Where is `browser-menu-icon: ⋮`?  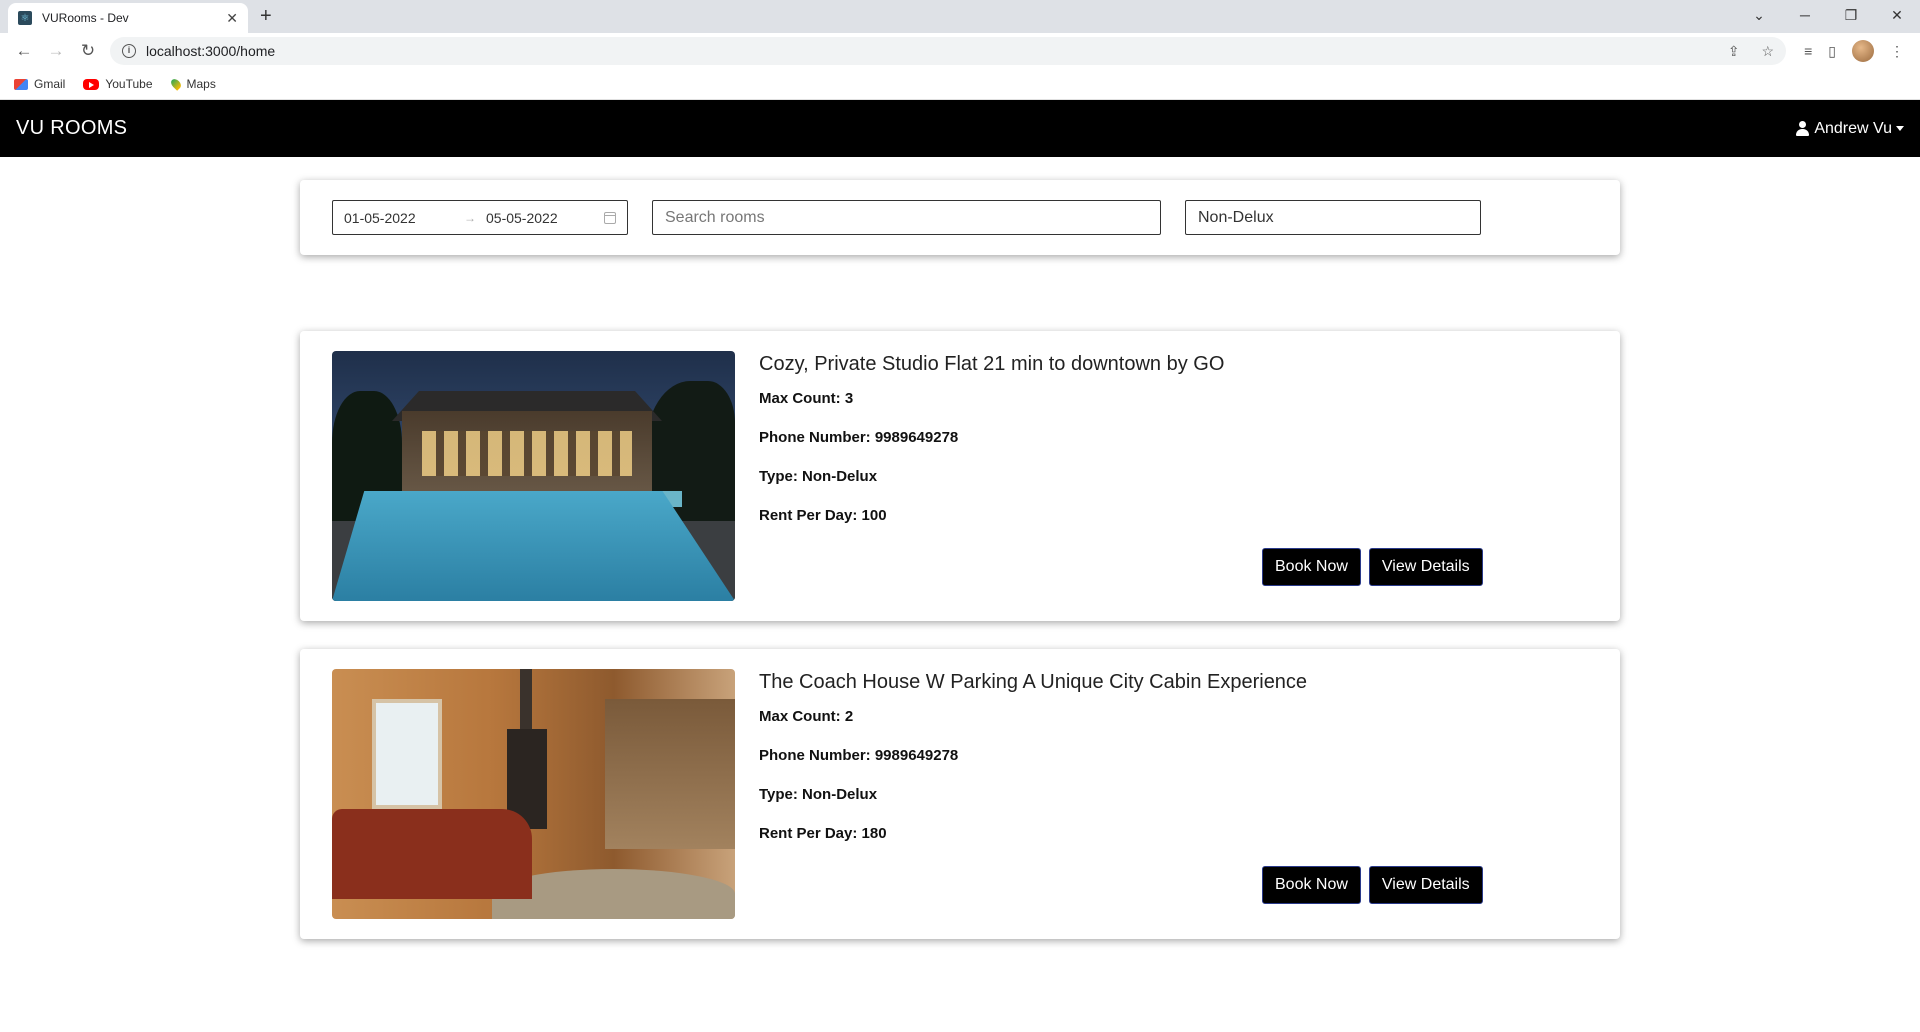
browser-menu-icon: ⋮ is located at coordinates (1897, 51).